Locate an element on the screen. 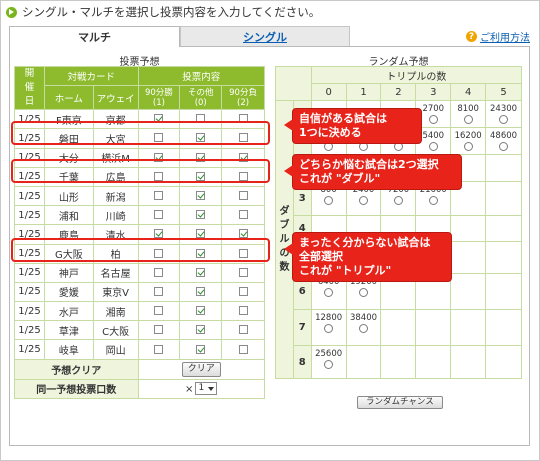 This screenshot has height=461, width=540. header-vote: 投票内容 is located at coordinates (201, 76).